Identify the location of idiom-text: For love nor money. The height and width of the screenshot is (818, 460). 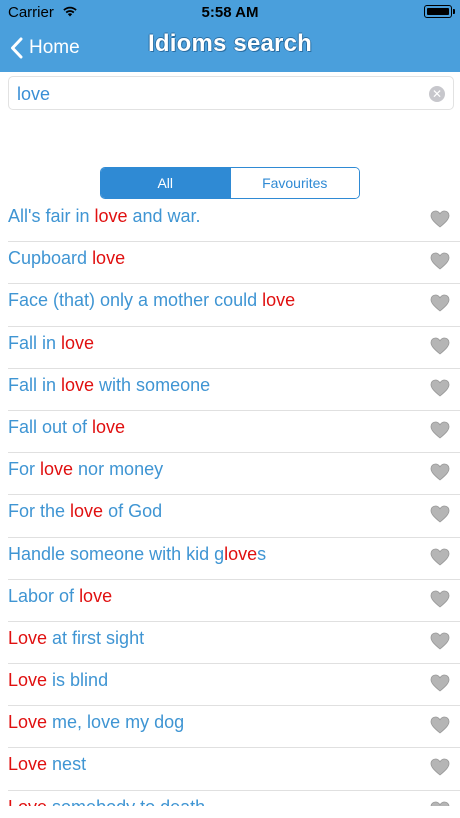
(85, 469).